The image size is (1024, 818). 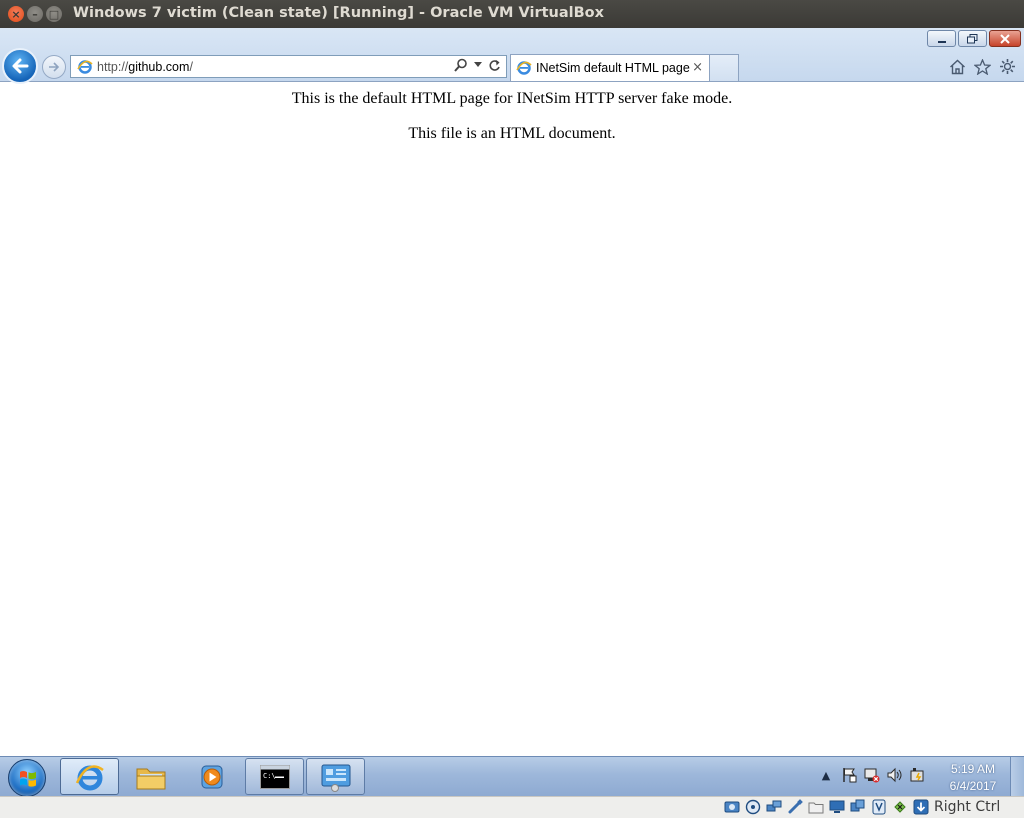 I want to click on close-icon: ×, so click(x=16, y=14).